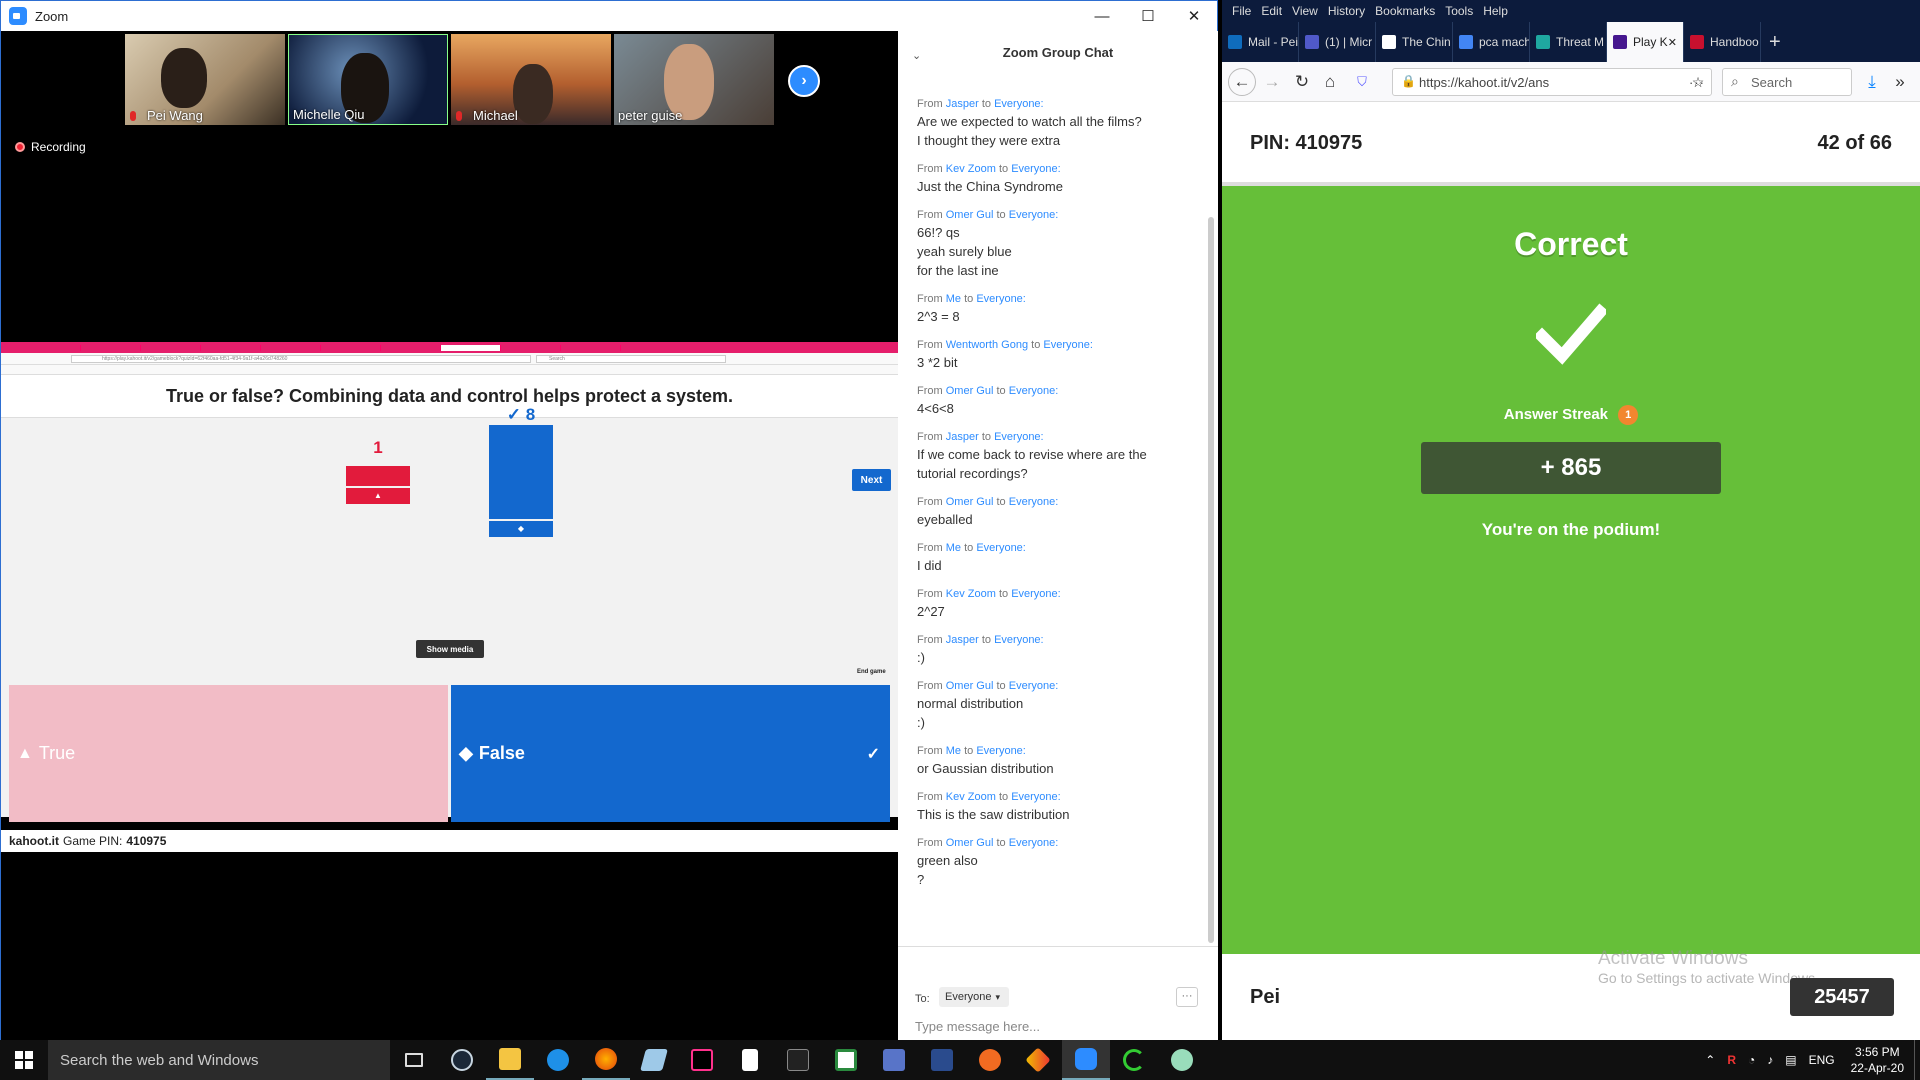 The width and height of the screenshot is (1920, 1080). What do you see at coordinates (1414, 42) in the screenshot?
I see `browser-tab: The Chin` at bounding box center [1414, 42].